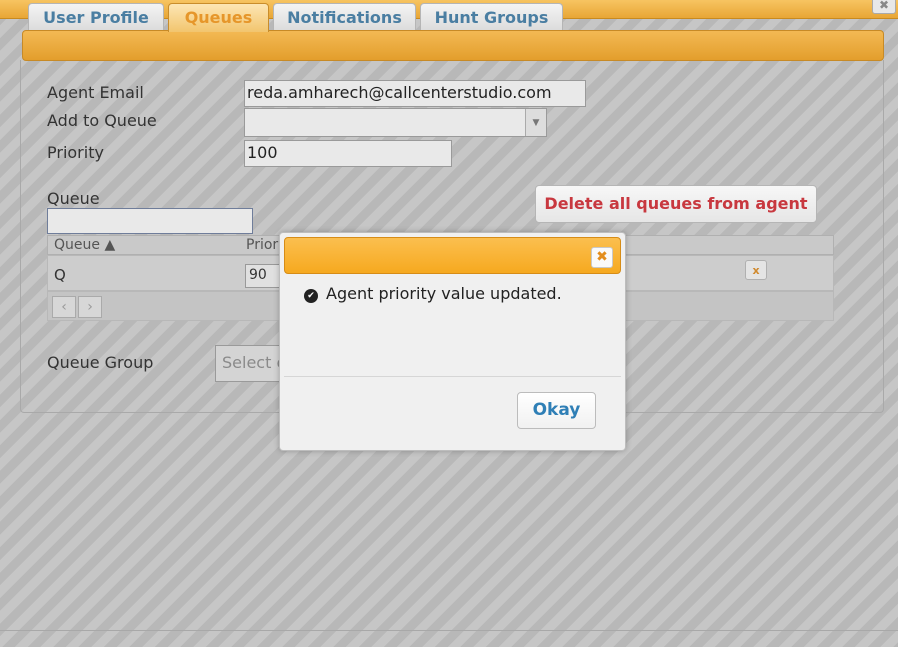 The image size is (898, 647). What do you see at coordinates (348, 153) in the screenshot?
I see `priority-field: 100` at bounding box center [348, 153].